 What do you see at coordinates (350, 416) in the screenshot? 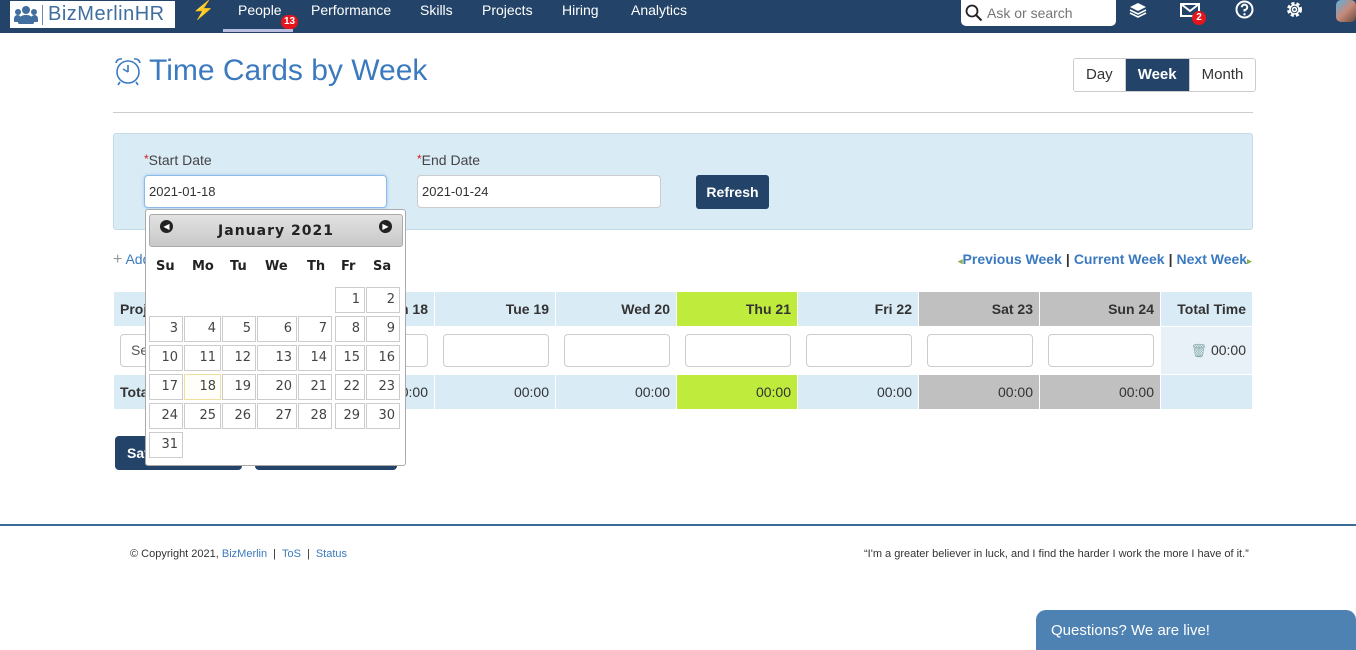
I see `calendar-day: 29` at bounding box center [350, 416].